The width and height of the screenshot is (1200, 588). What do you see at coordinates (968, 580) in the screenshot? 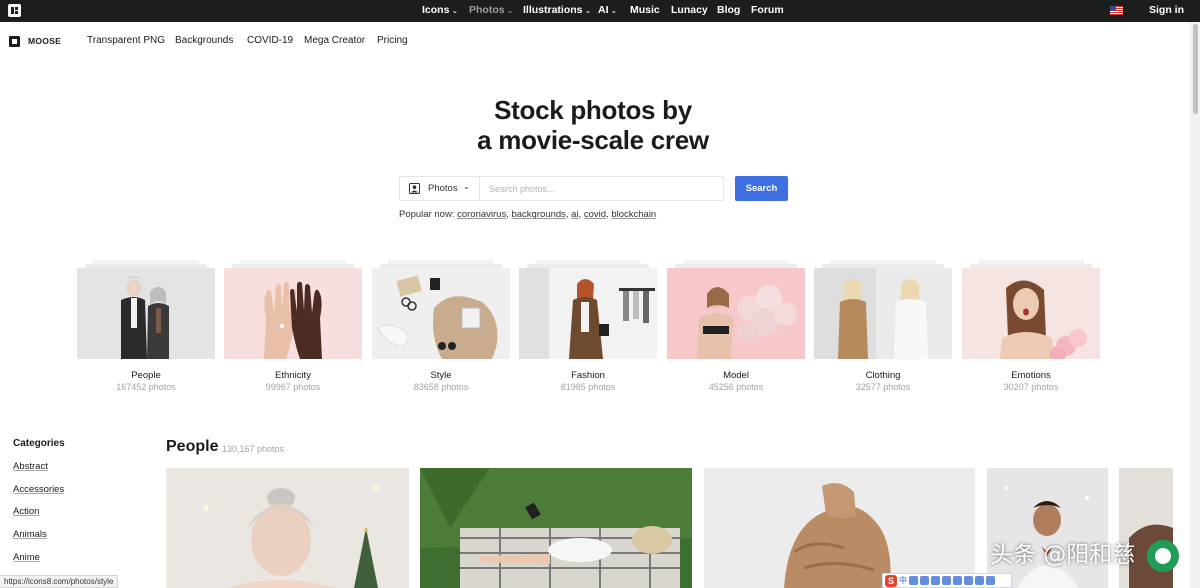
I see `ime-skin-icon` at bounding box center [968, 580].